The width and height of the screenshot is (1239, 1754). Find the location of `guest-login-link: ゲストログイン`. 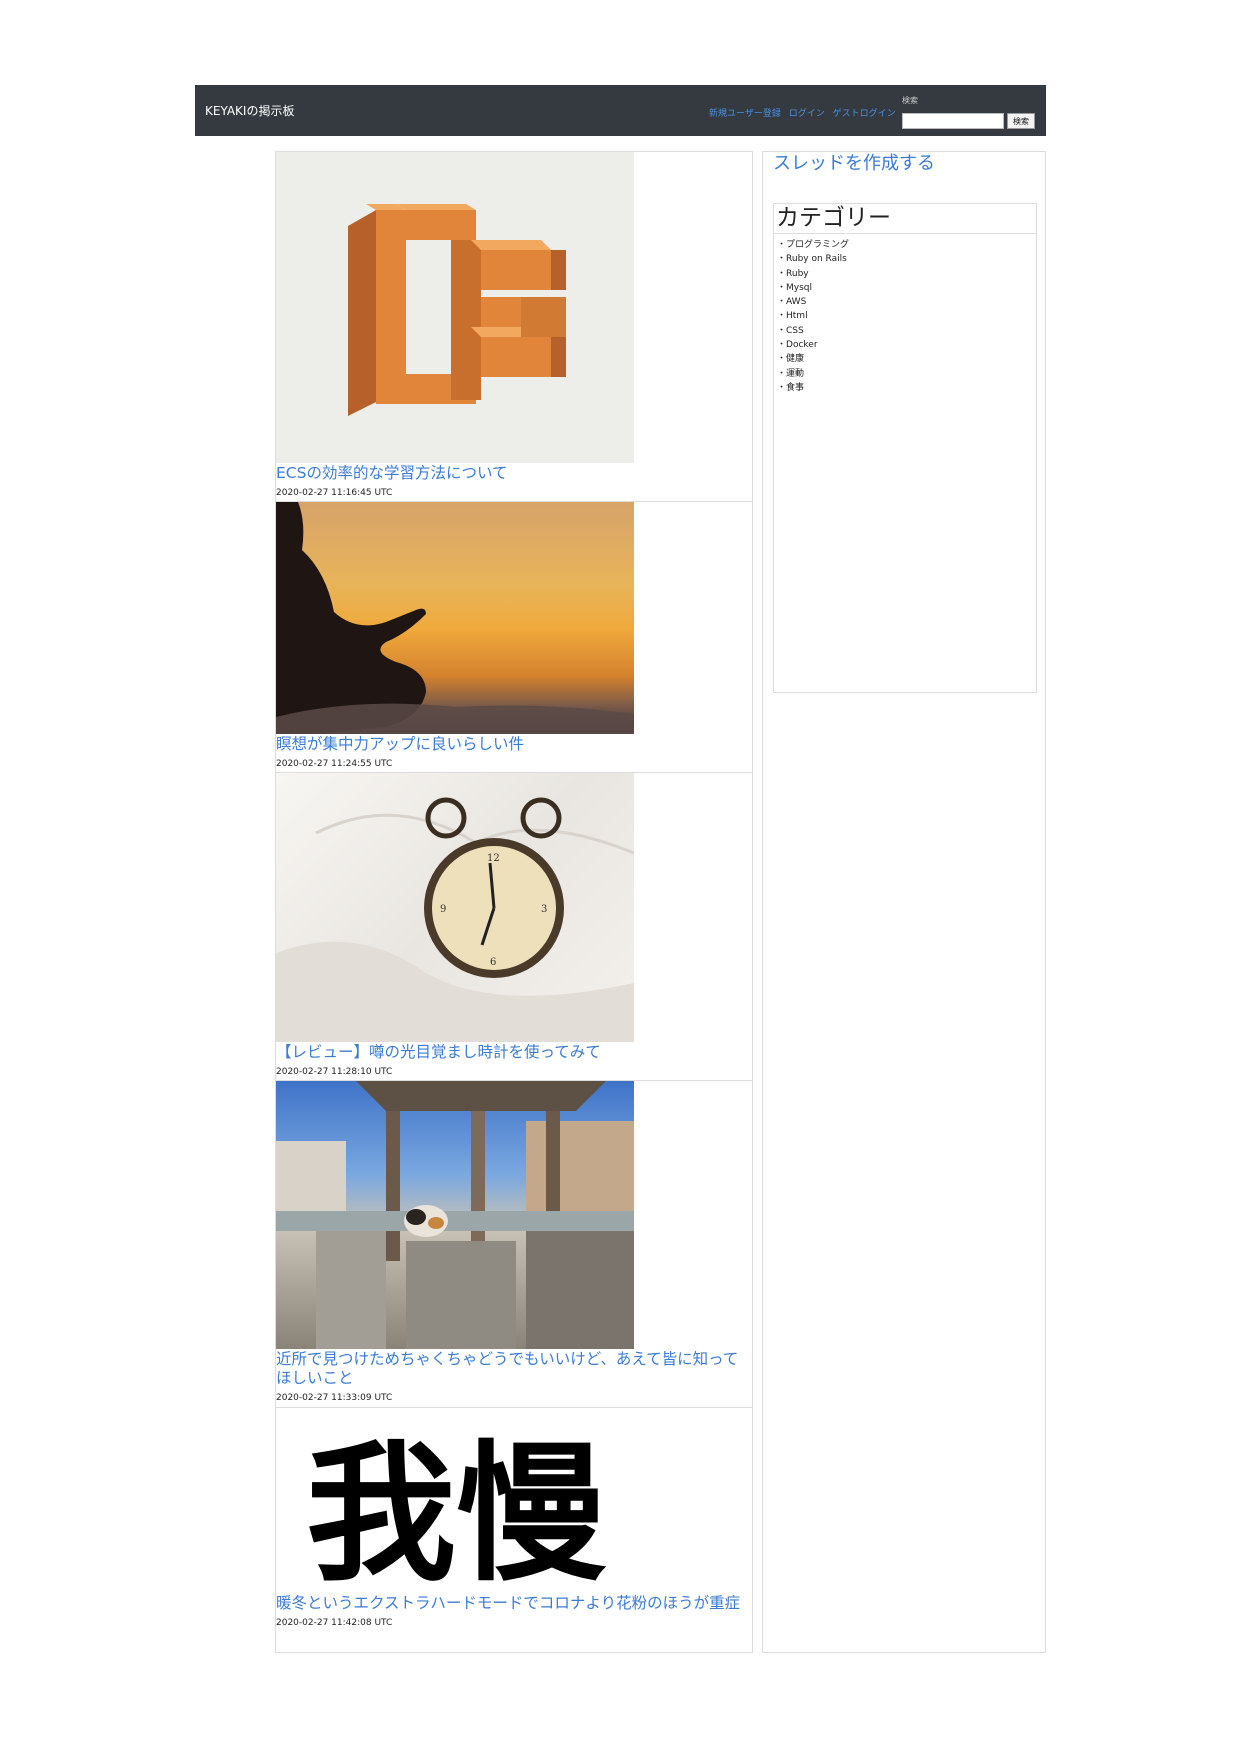

guest-login-link: ゲストログイン is located at coordinates (864, 114).